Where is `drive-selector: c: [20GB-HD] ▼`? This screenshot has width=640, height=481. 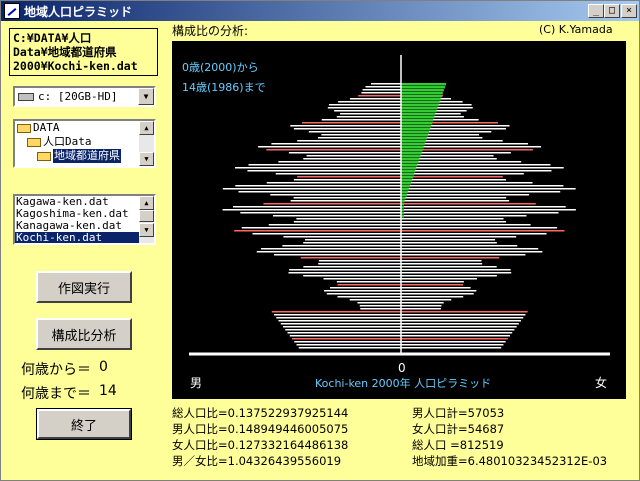
drive-selector: c: [20GB-HD] ▼ is located at coordinates (84, 96).